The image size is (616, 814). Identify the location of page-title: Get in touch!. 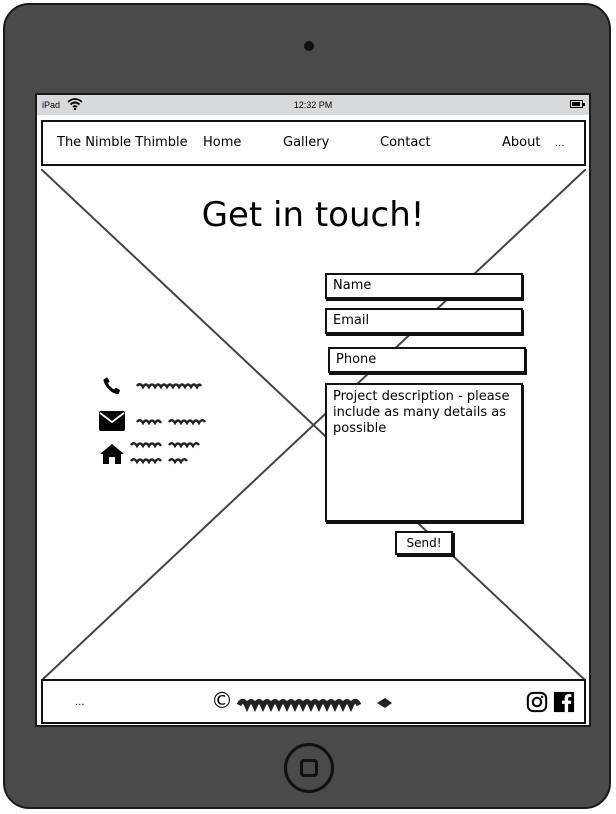
(313, 215).